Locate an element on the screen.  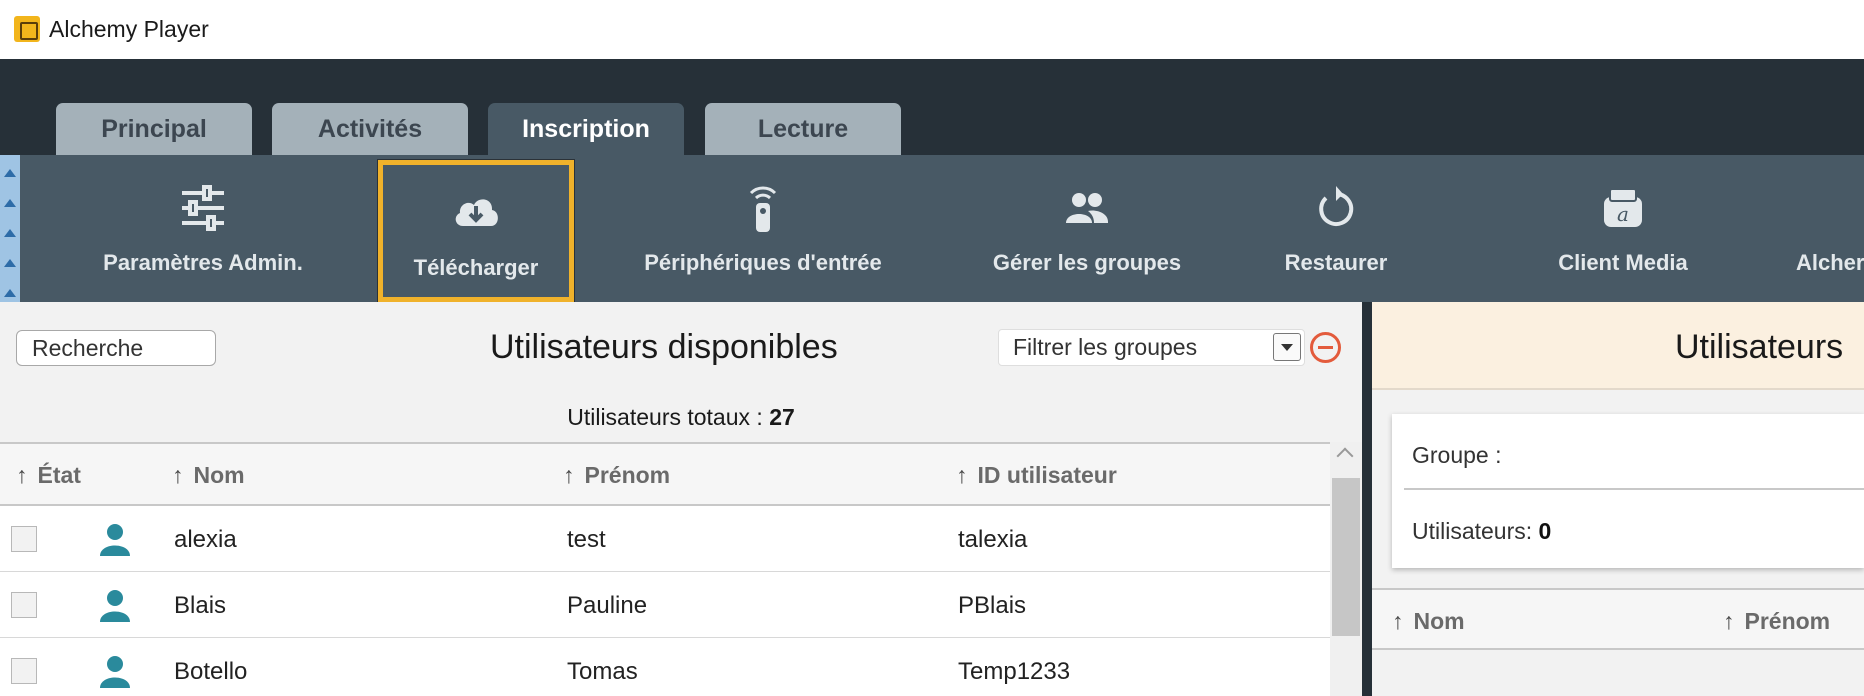
cloud-download-icon is located at coordinates (476, 212).